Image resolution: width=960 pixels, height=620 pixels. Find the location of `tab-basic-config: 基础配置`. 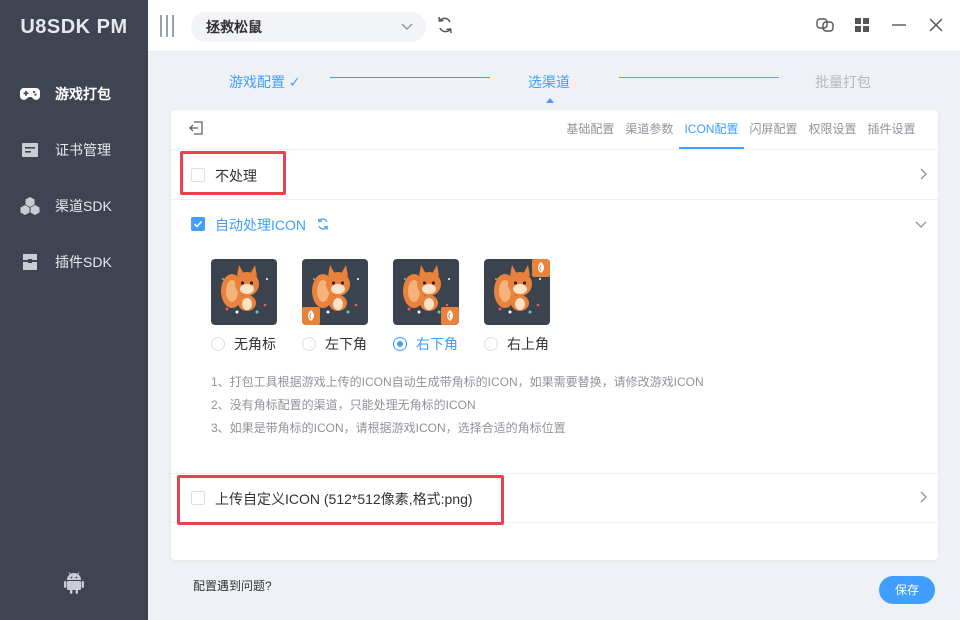

tab-basic-config: 基础配置 is located at coordinates (590, 129).